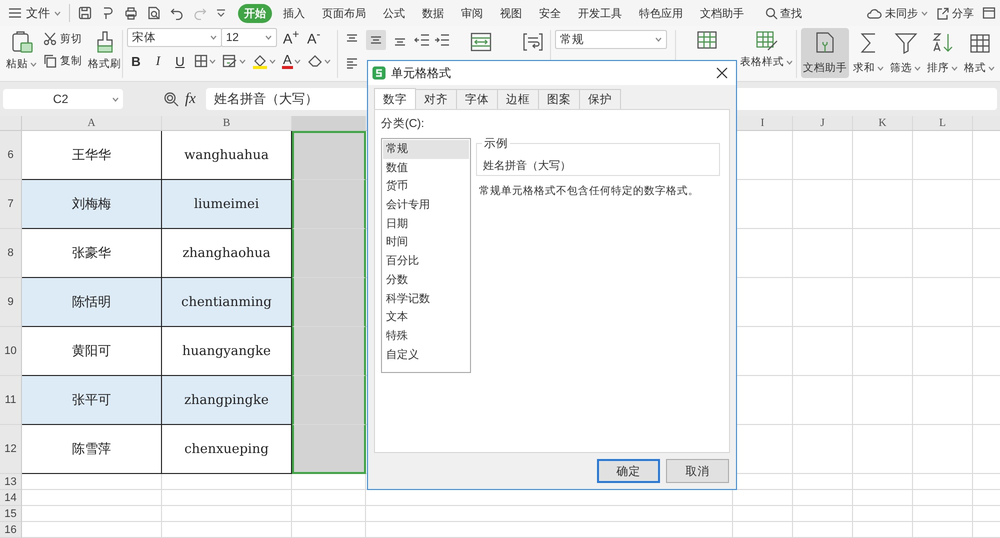 The image size is (1000, 538). What do you see at coordinates (883, 123) in the screenshot?
I see `column-header: K` at bounding box center [883, 123].